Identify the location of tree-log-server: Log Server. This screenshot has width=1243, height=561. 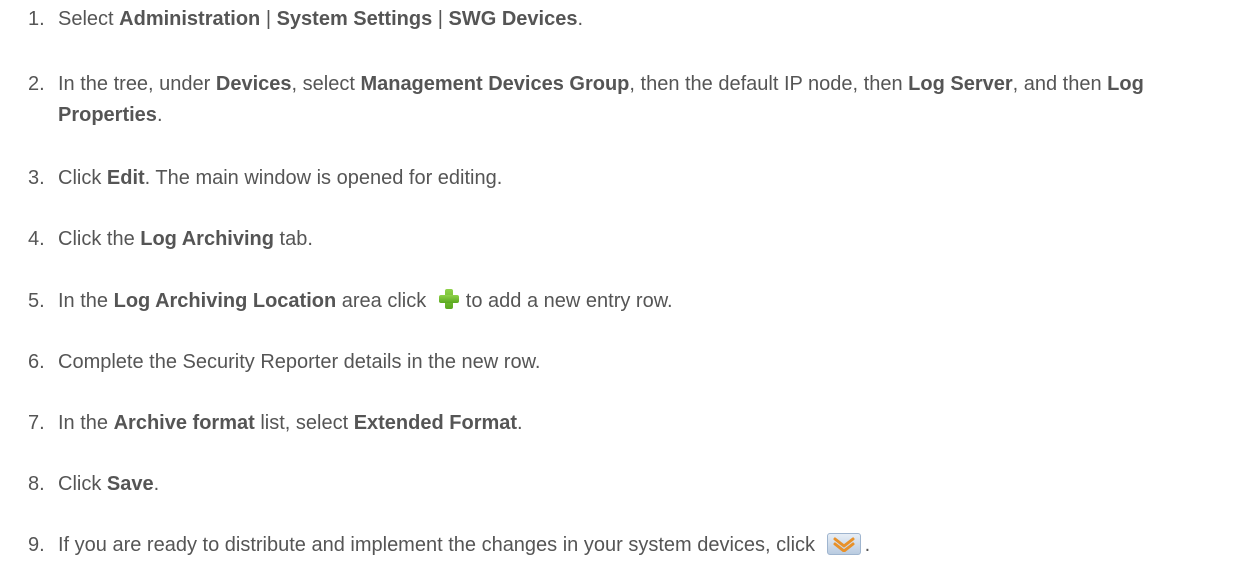
(960, 84).